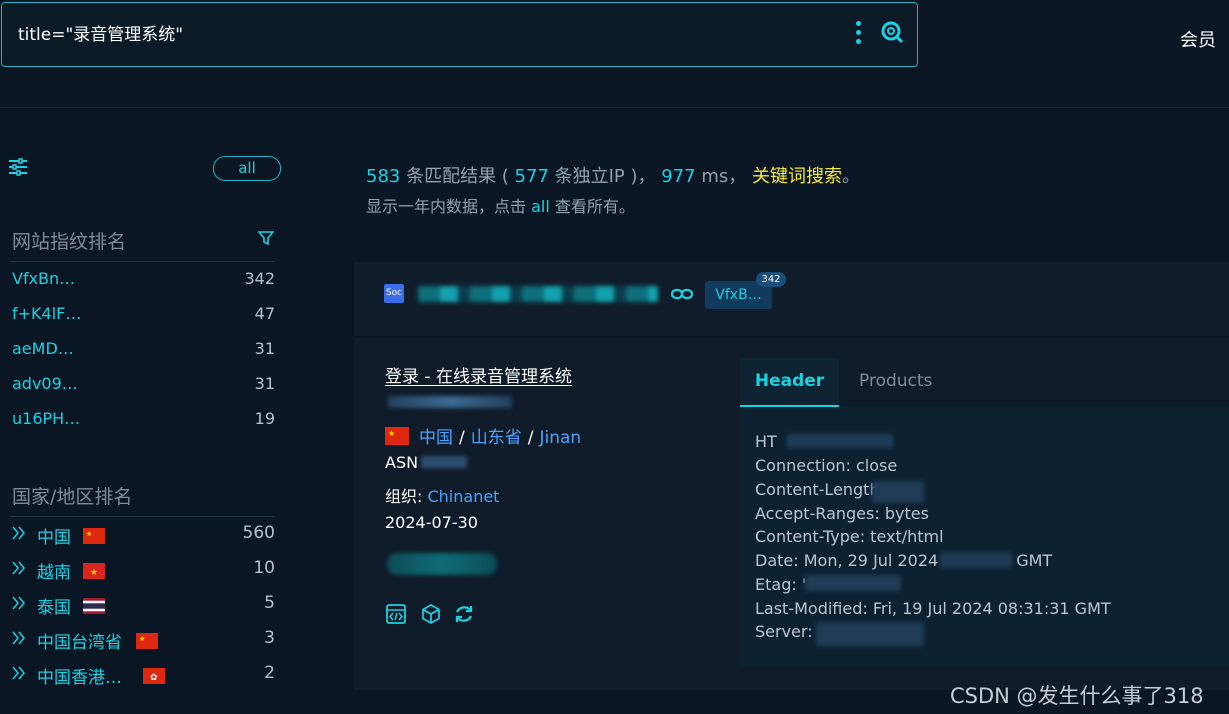  What do you see at coordinates (540, 206) in the screenshot?
I see `all-link: all` at bounding box center [540, 206].